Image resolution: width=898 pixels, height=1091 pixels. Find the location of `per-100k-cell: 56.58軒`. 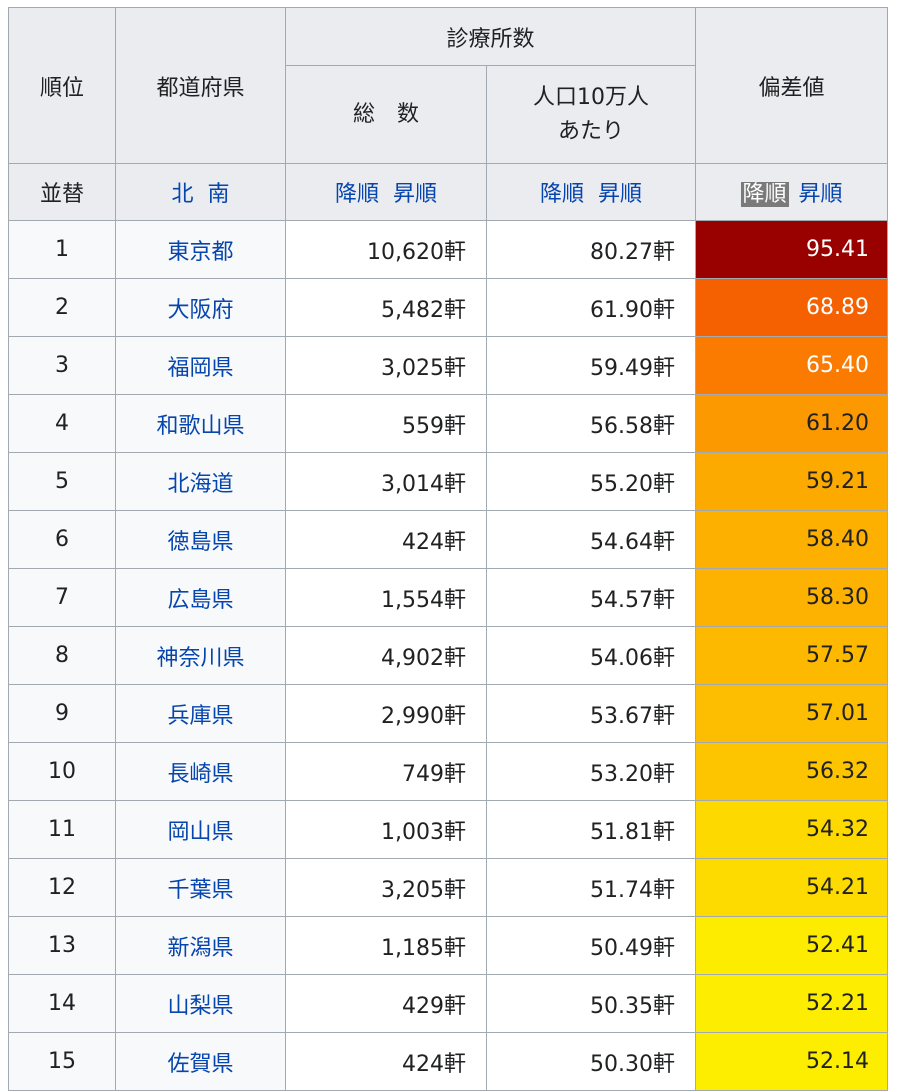

per-100k-cell: 56.58軒 is located at coordinates (591, 423).